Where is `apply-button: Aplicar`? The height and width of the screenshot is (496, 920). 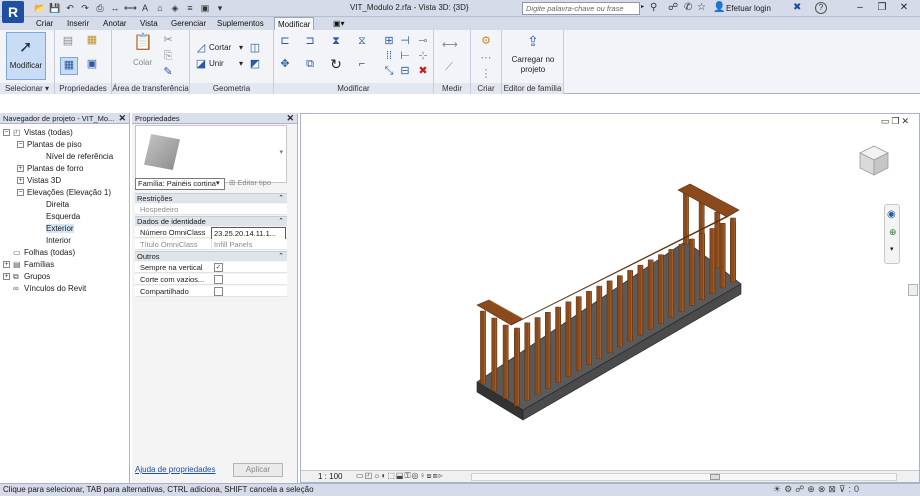 apply-button: Aplicar is located at coordinates (258, 470).